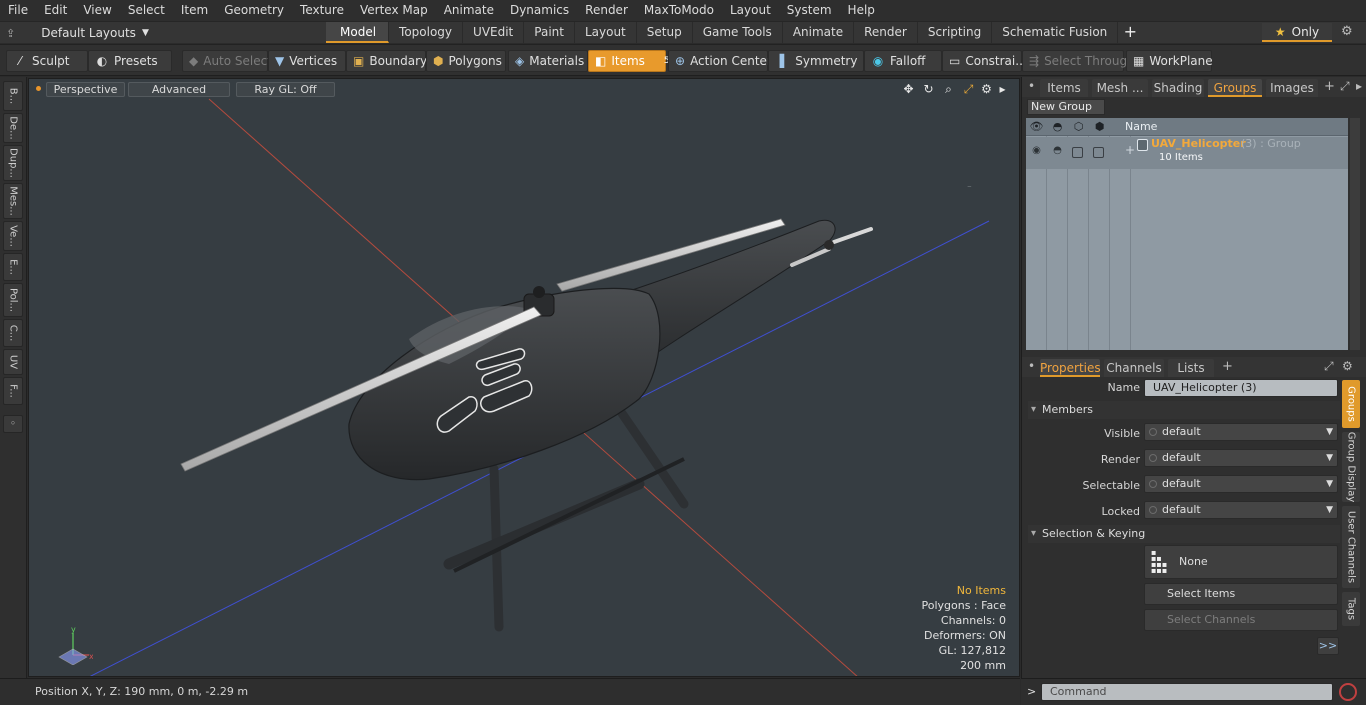 The height and width of the screenshot is (705, 1366). I want to click on tab-groups: Groups, so click(1235, 88).